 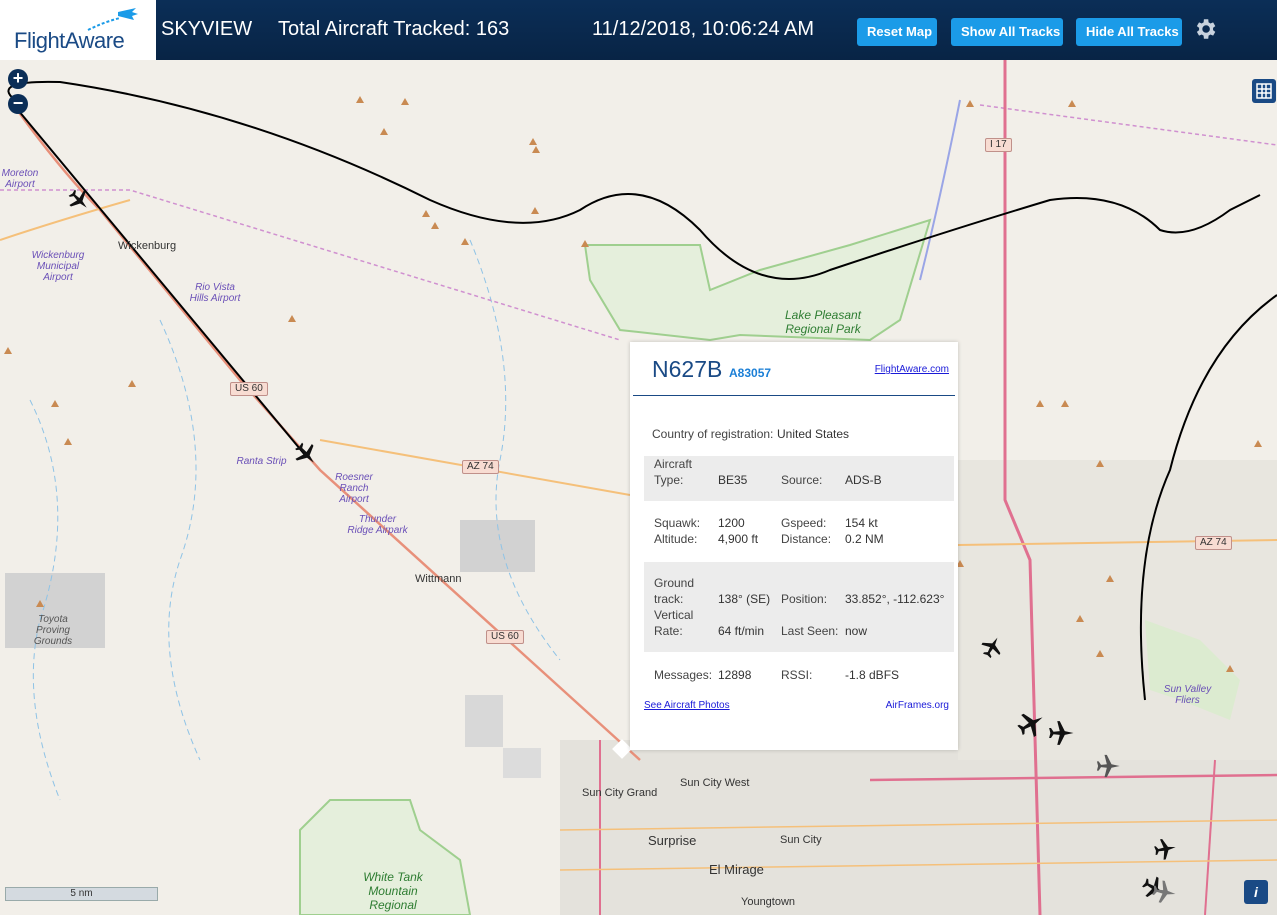 What do you see at coordinates (18, 79) in the screenshot?
I see `zoom-in-button: +` at bounding box center [18, 79].